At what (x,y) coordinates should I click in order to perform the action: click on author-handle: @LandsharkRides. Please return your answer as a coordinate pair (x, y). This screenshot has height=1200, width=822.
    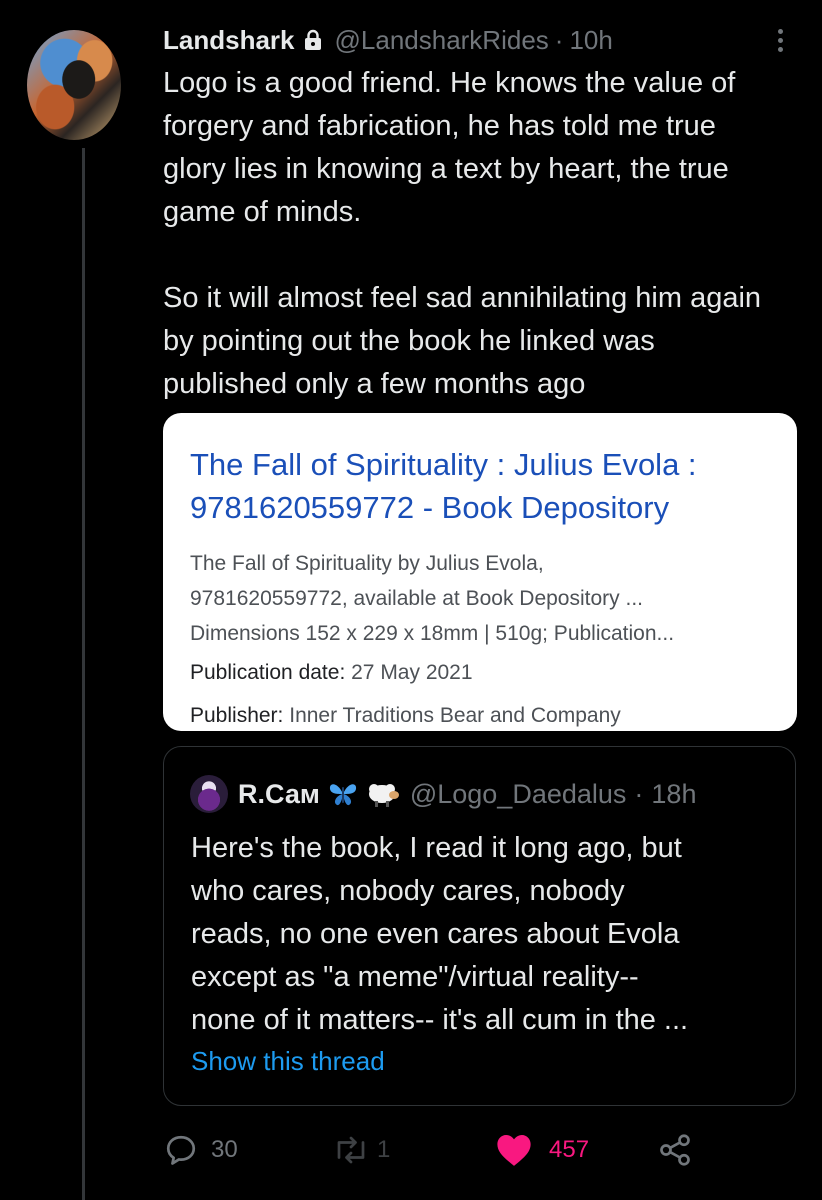
    Looking at the image, I should click on (442, 40).